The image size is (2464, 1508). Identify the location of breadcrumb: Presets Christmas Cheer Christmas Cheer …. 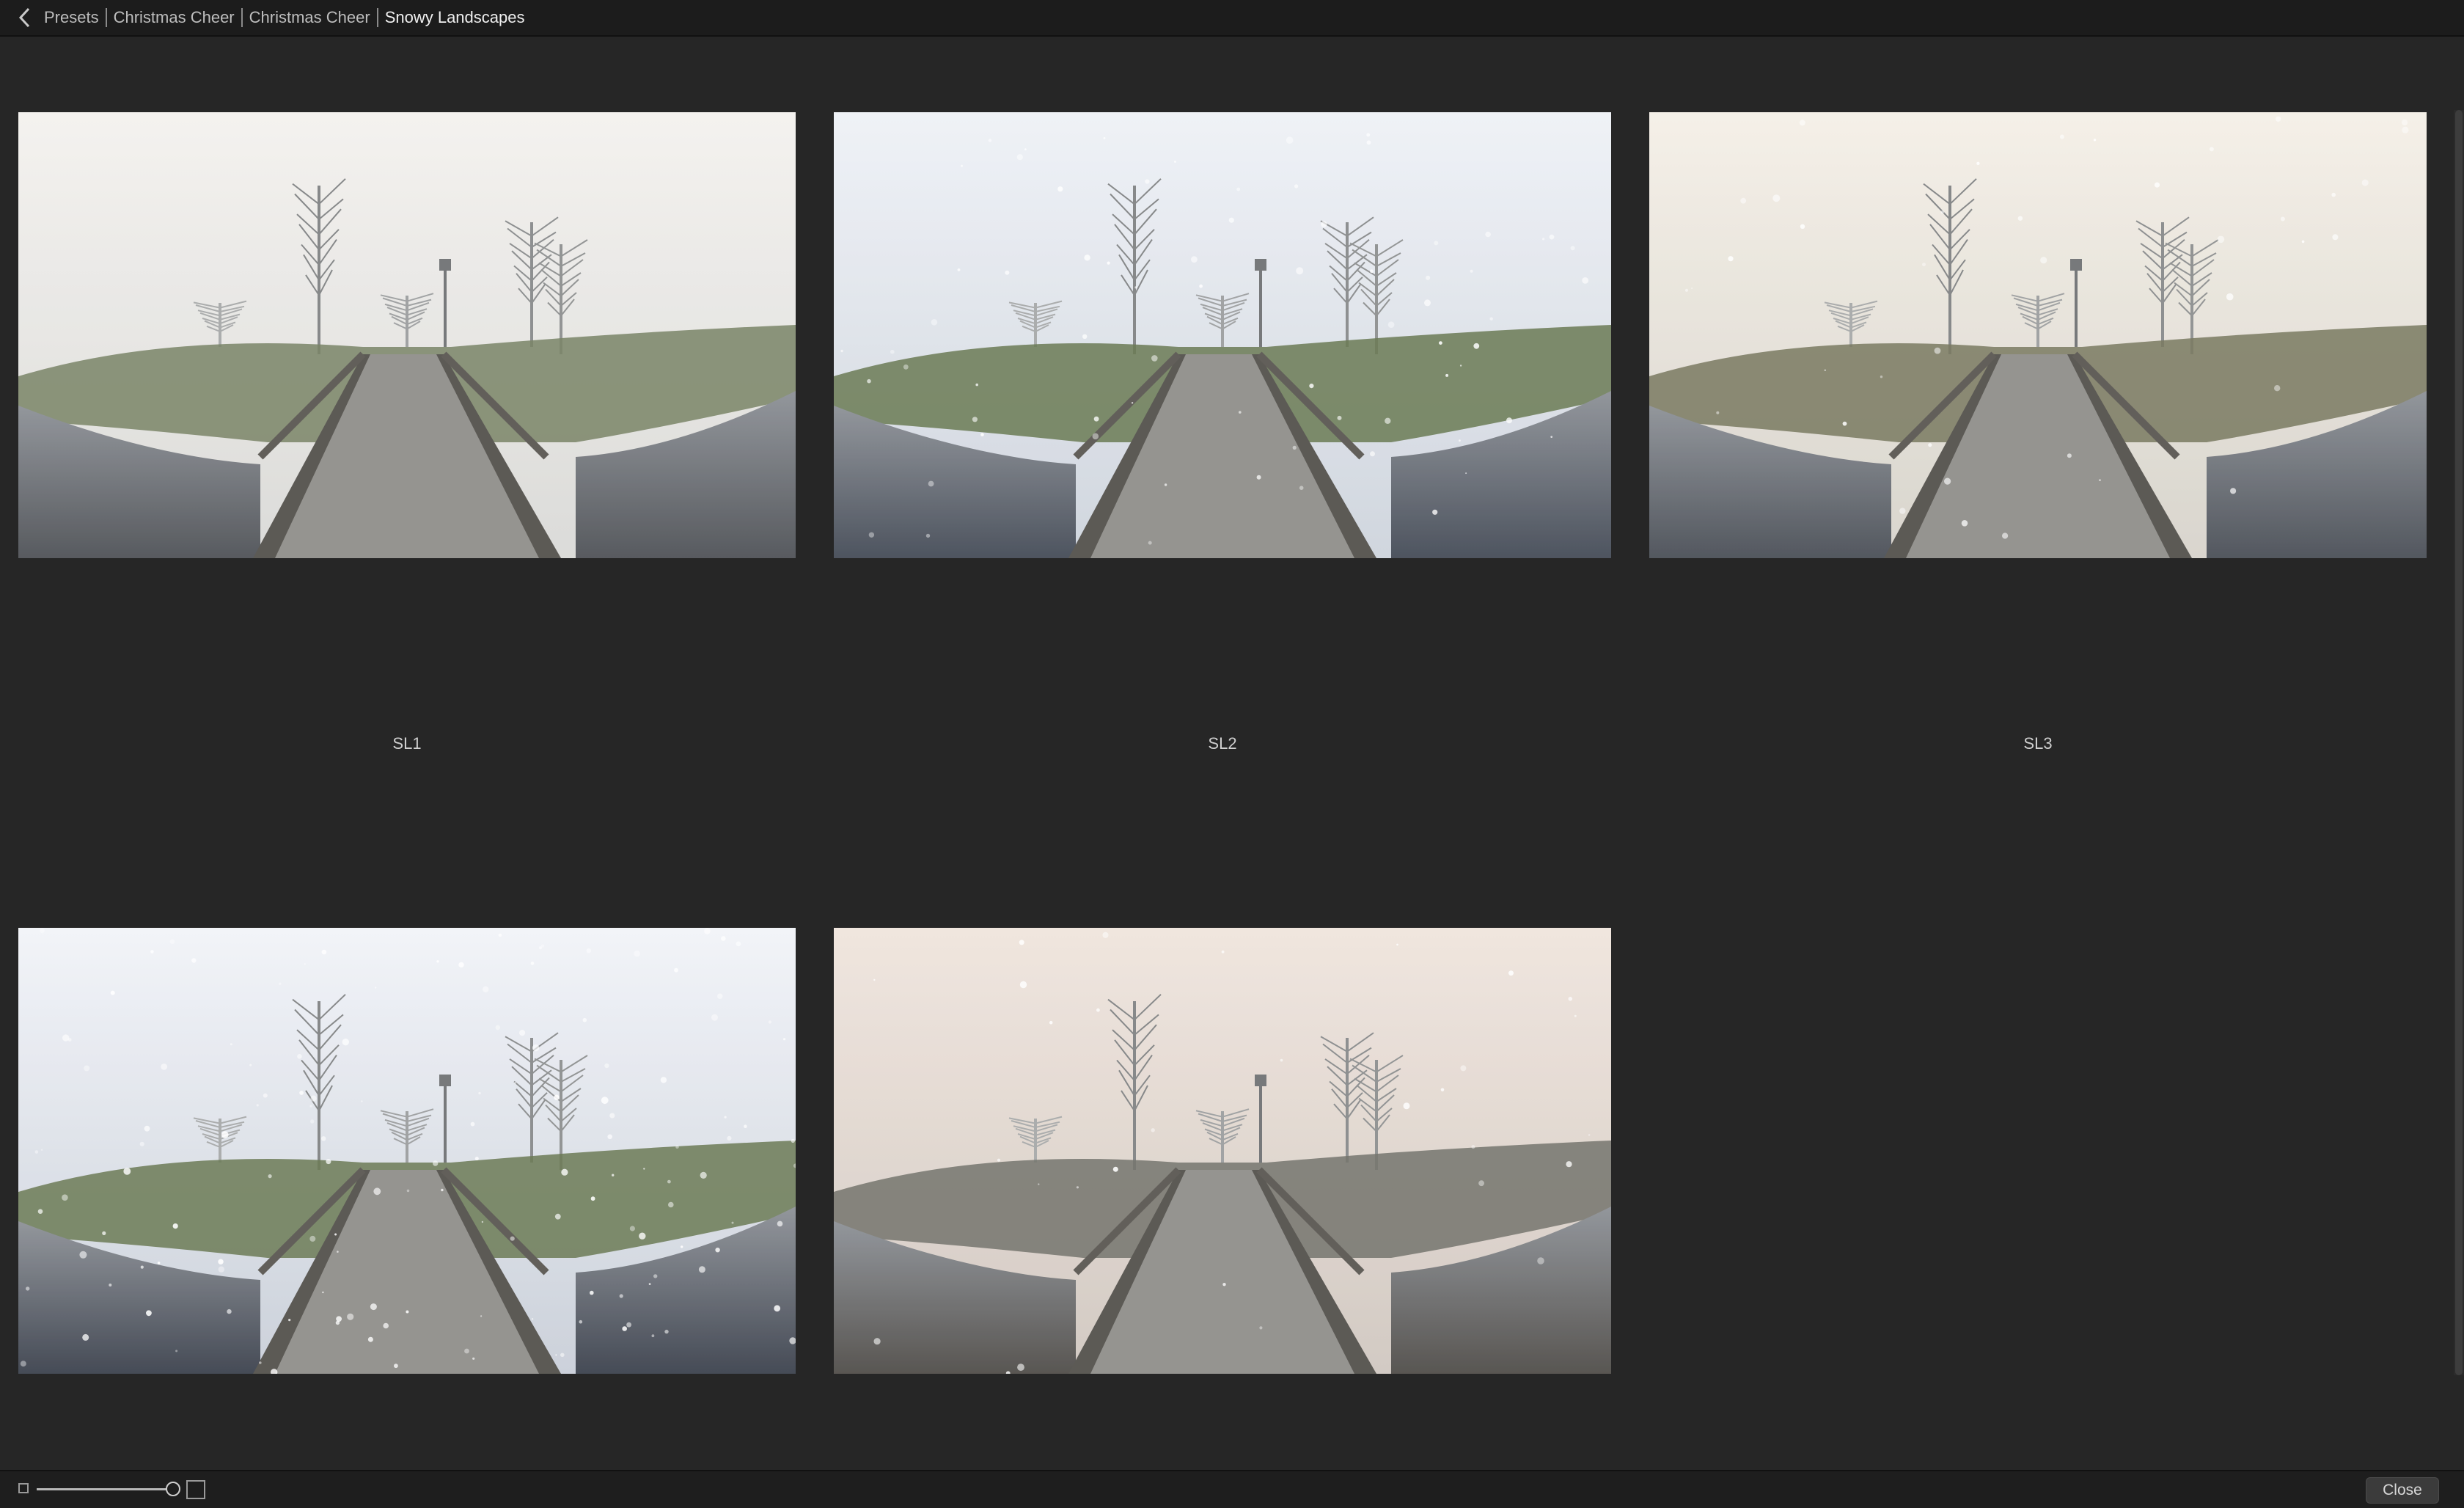
(284, 18).